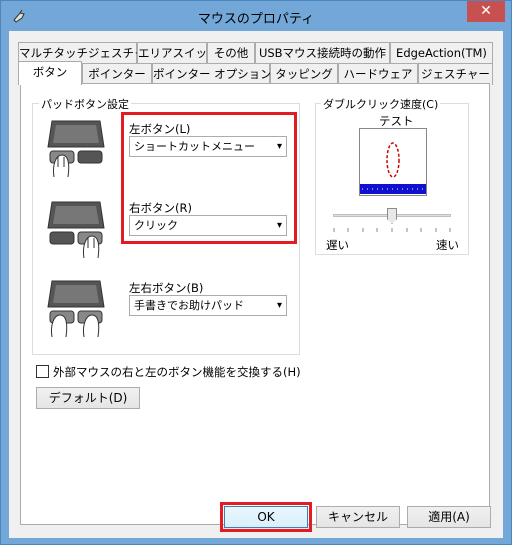 The width and height of the screenshot is (512, 545). I want to click on touchpad-both-buttons-icon, so click(76, 309).